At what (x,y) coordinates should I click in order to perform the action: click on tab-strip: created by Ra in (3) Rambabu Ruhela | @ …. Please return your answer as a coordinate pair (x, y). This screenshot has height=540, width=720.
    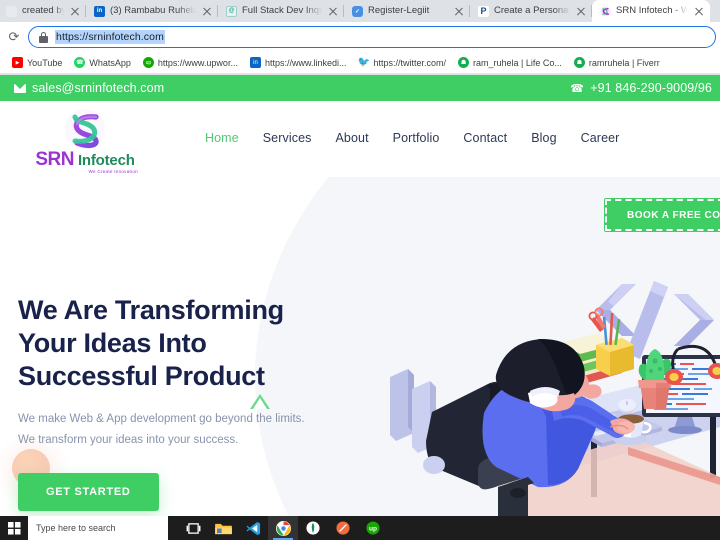
    Looking at the image, I should click on (360, 11).